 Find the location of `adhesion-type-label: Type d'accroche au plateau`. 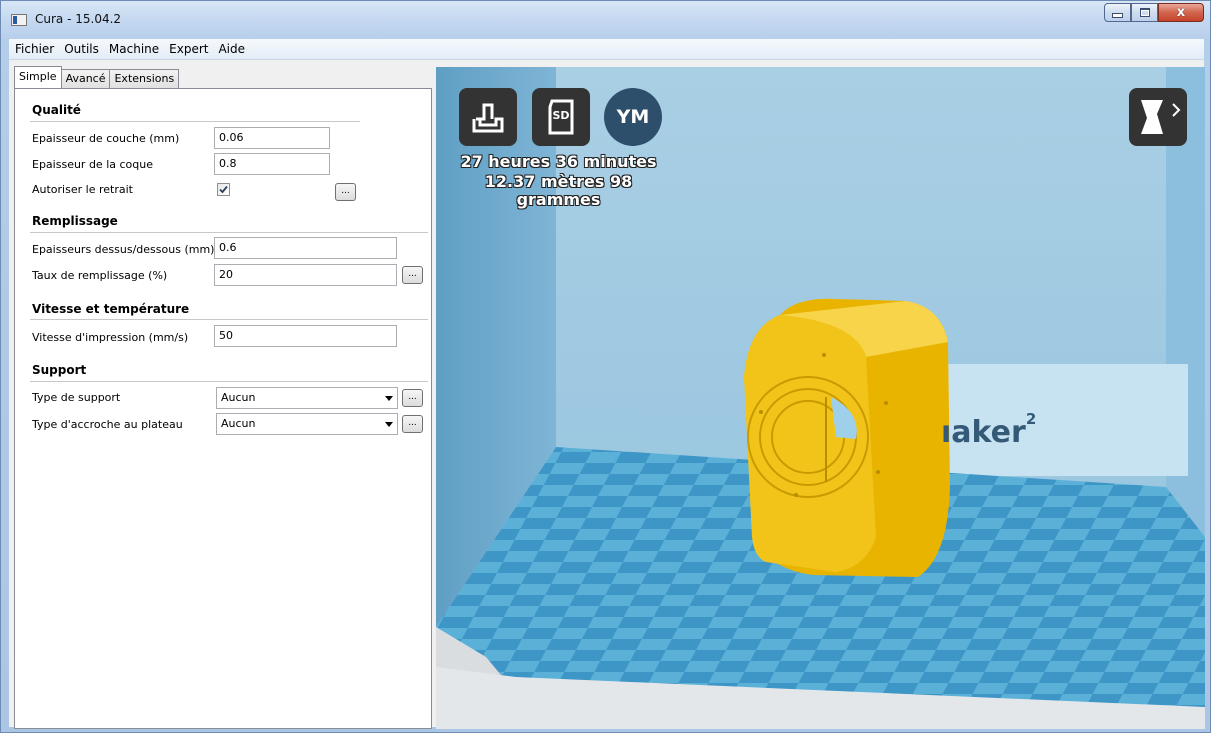

adhesion-type-label: Type d'accroche au plateau is located at coordinates (107, 424).